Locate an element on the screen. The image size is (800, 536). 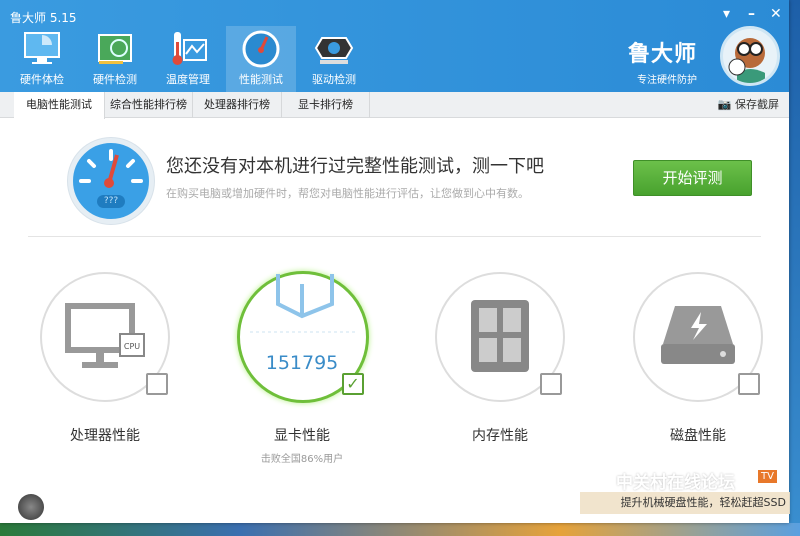
brand: 鲁大师 专注硬件防护 is located at coordinates (662, 61).